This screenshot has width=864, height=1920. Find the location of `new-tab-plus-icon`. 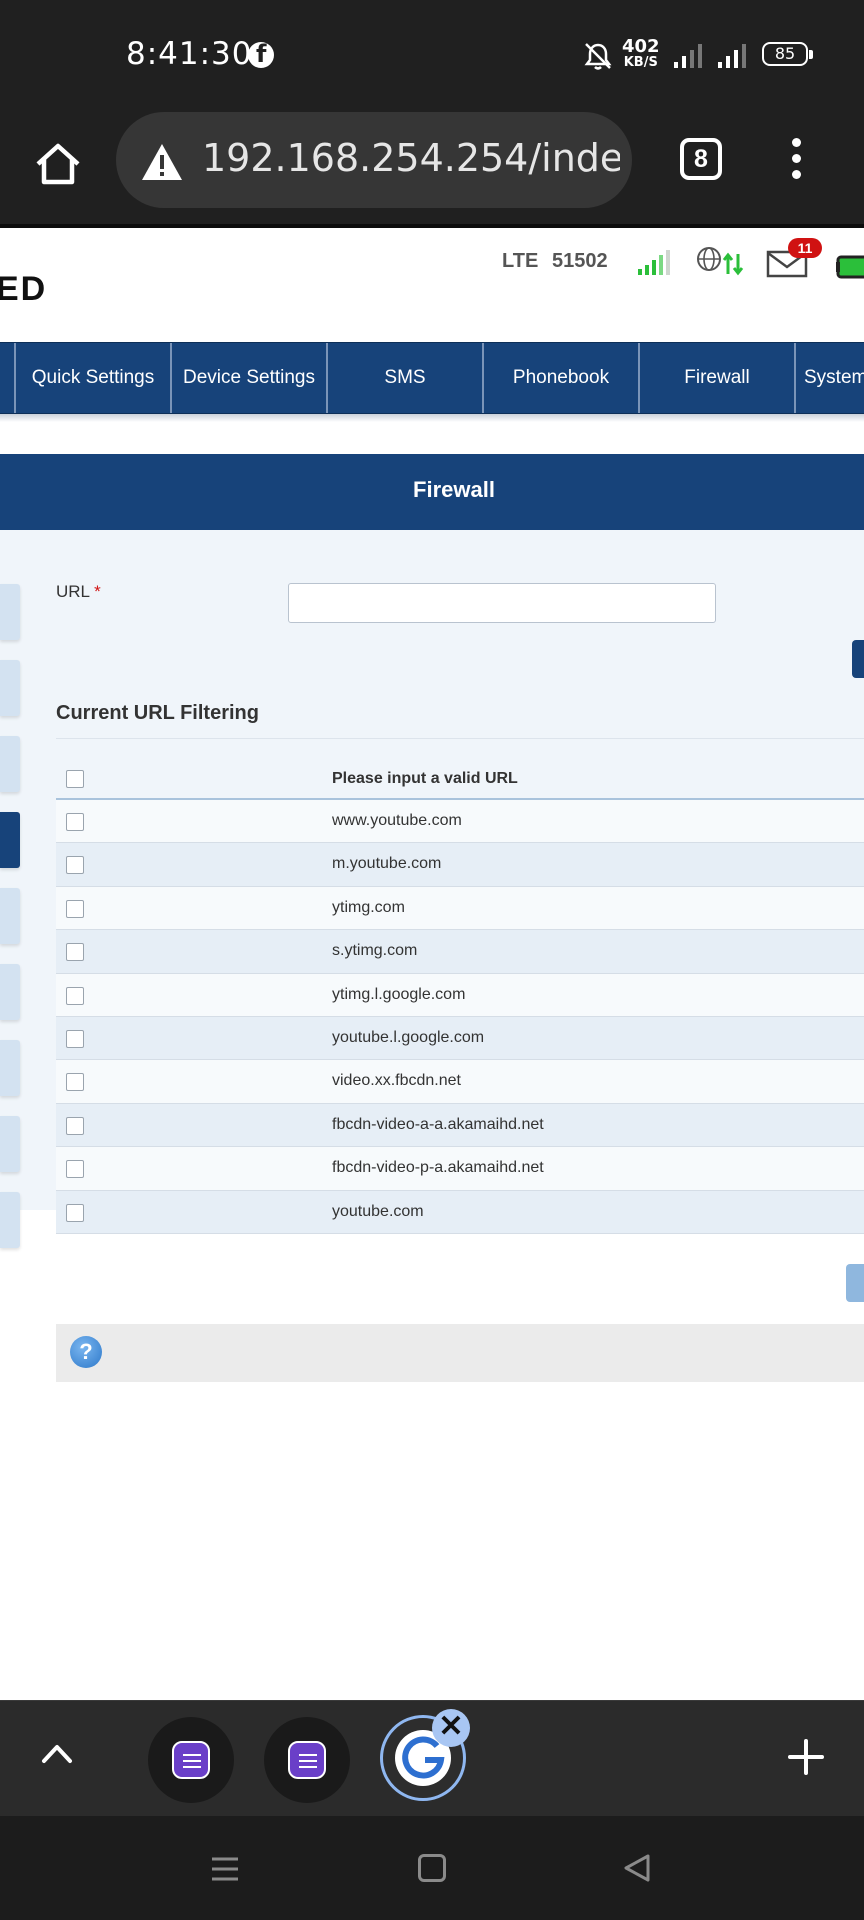

new-tab-plus-icon is located at coordinates (806, 1757).